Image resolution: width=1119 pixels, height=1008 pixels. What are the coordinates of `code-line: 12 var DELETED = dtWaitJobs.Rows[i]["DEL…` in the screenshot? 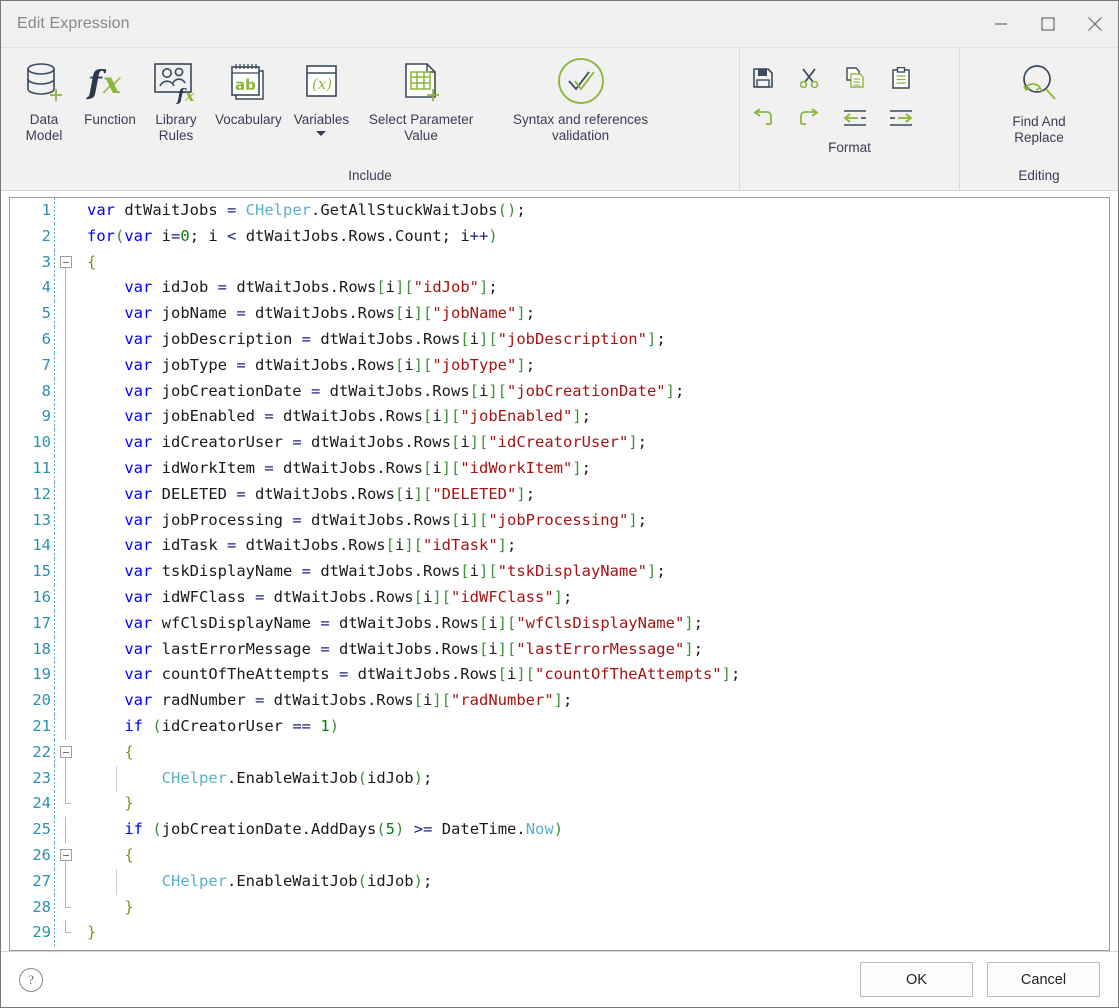 It's located at (559, 494).